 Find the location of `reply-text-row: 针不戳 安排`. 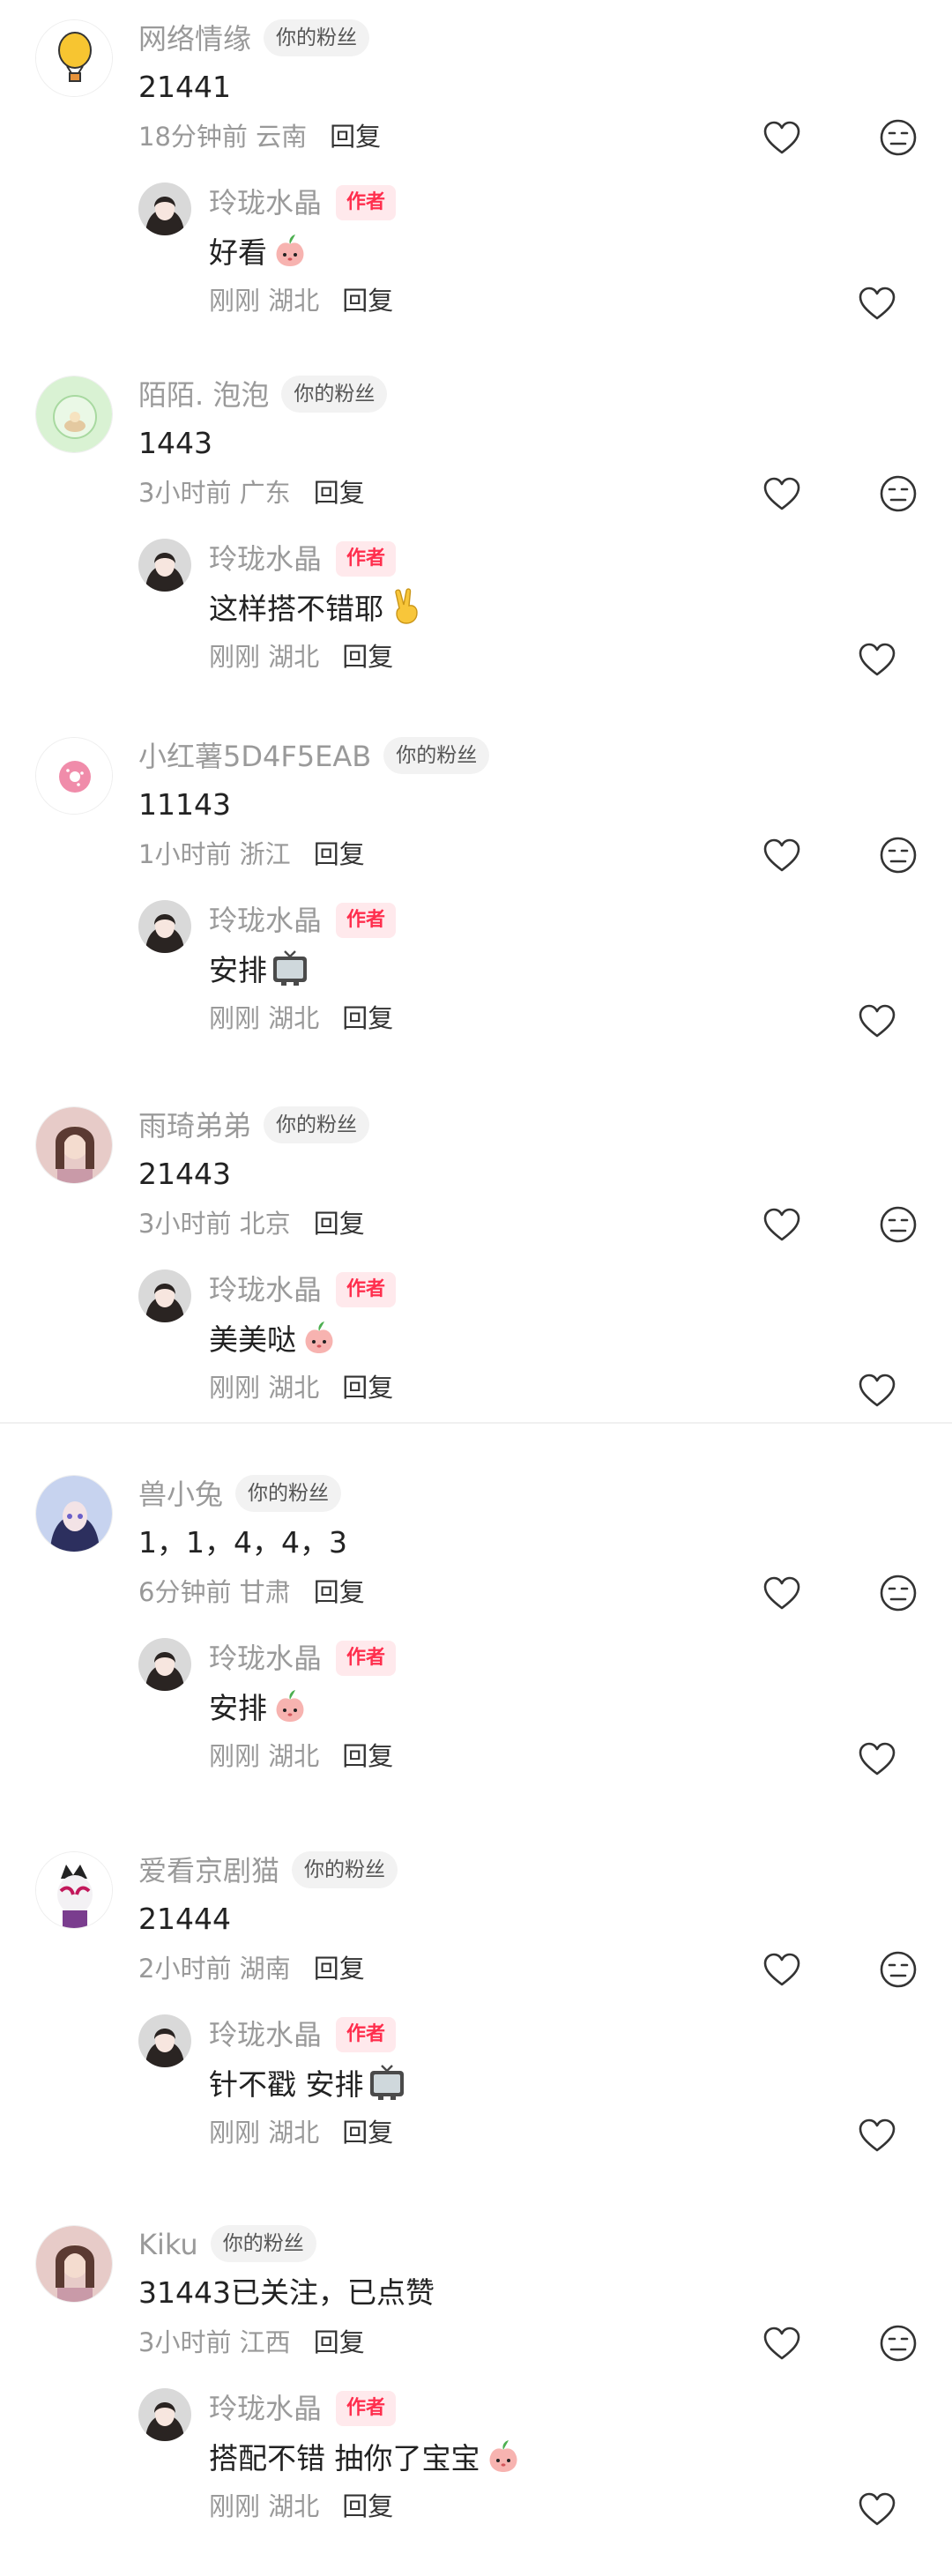

reply-text-row: 针不戳 安排 is located at coordinates (307, 2084).